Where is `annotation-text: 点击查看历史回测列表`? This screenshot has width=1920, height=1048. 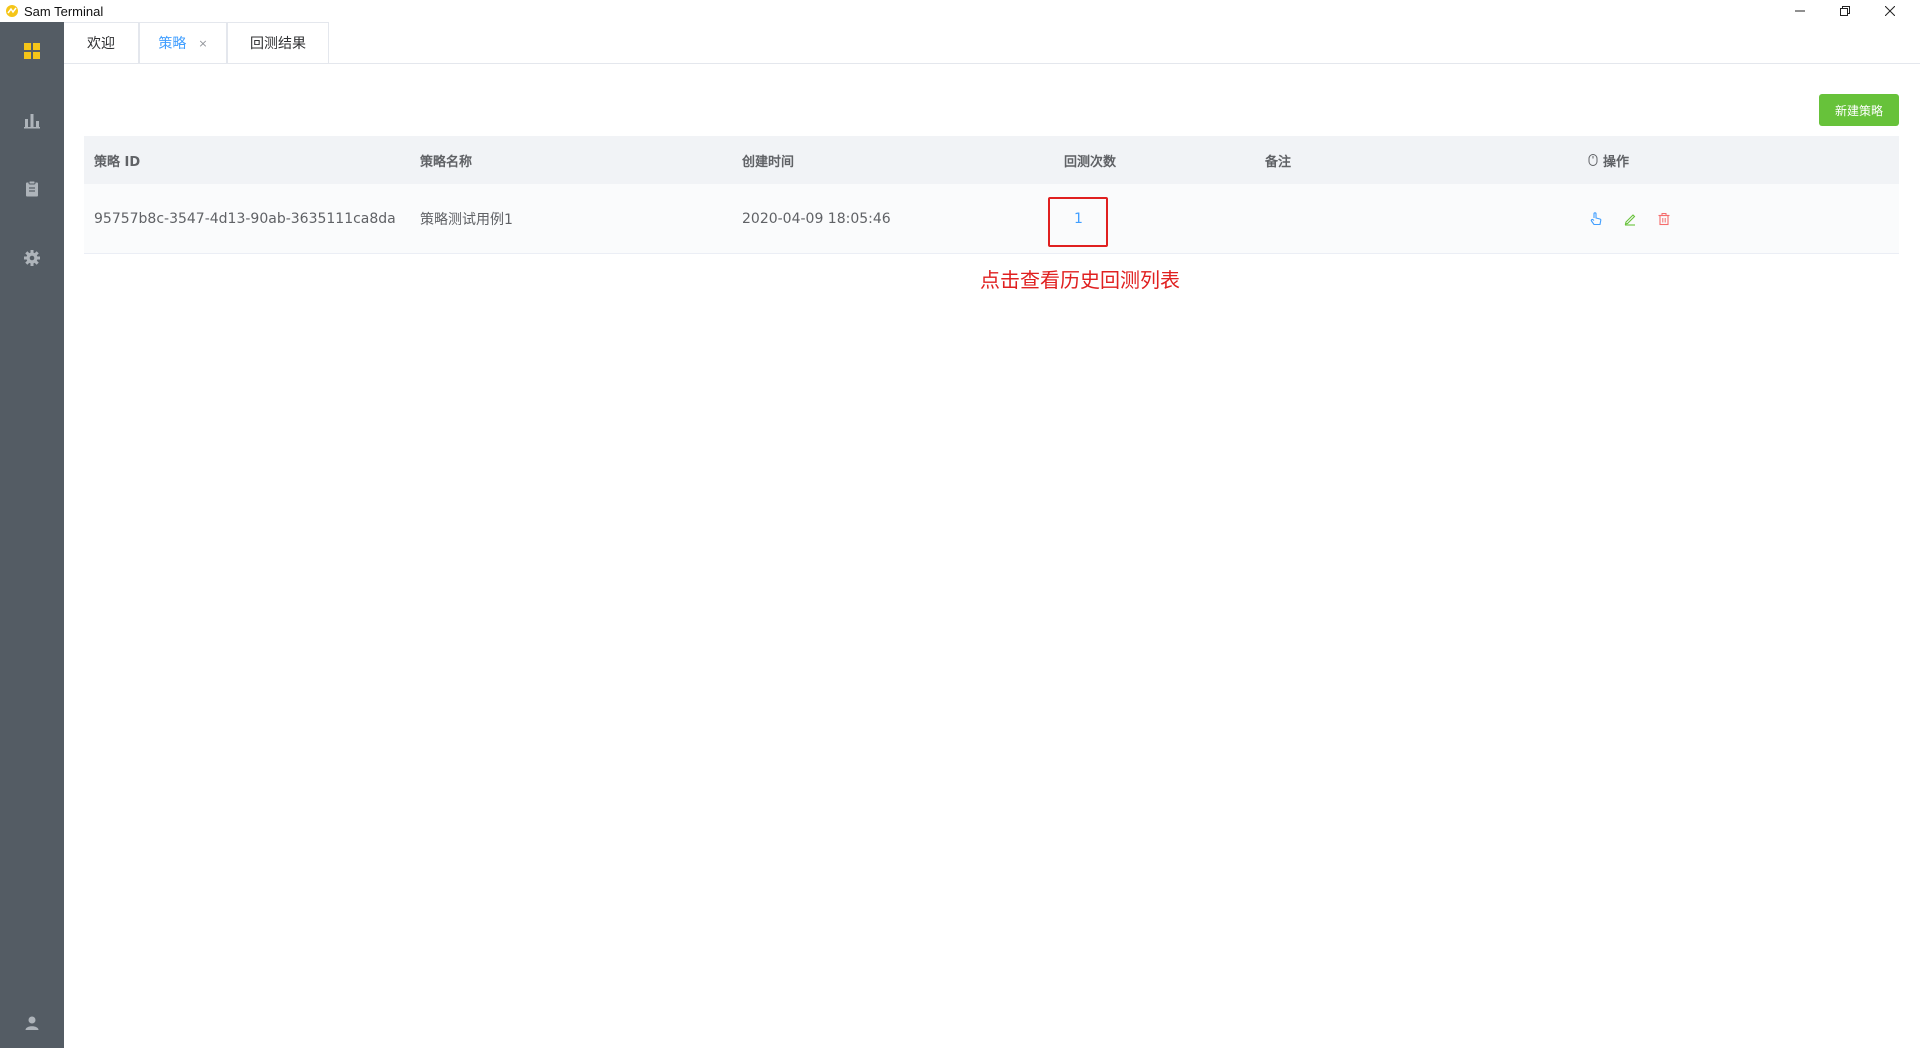
annotation-text: 点击查看历史回测列表 is located at coordinates (1080, 280).